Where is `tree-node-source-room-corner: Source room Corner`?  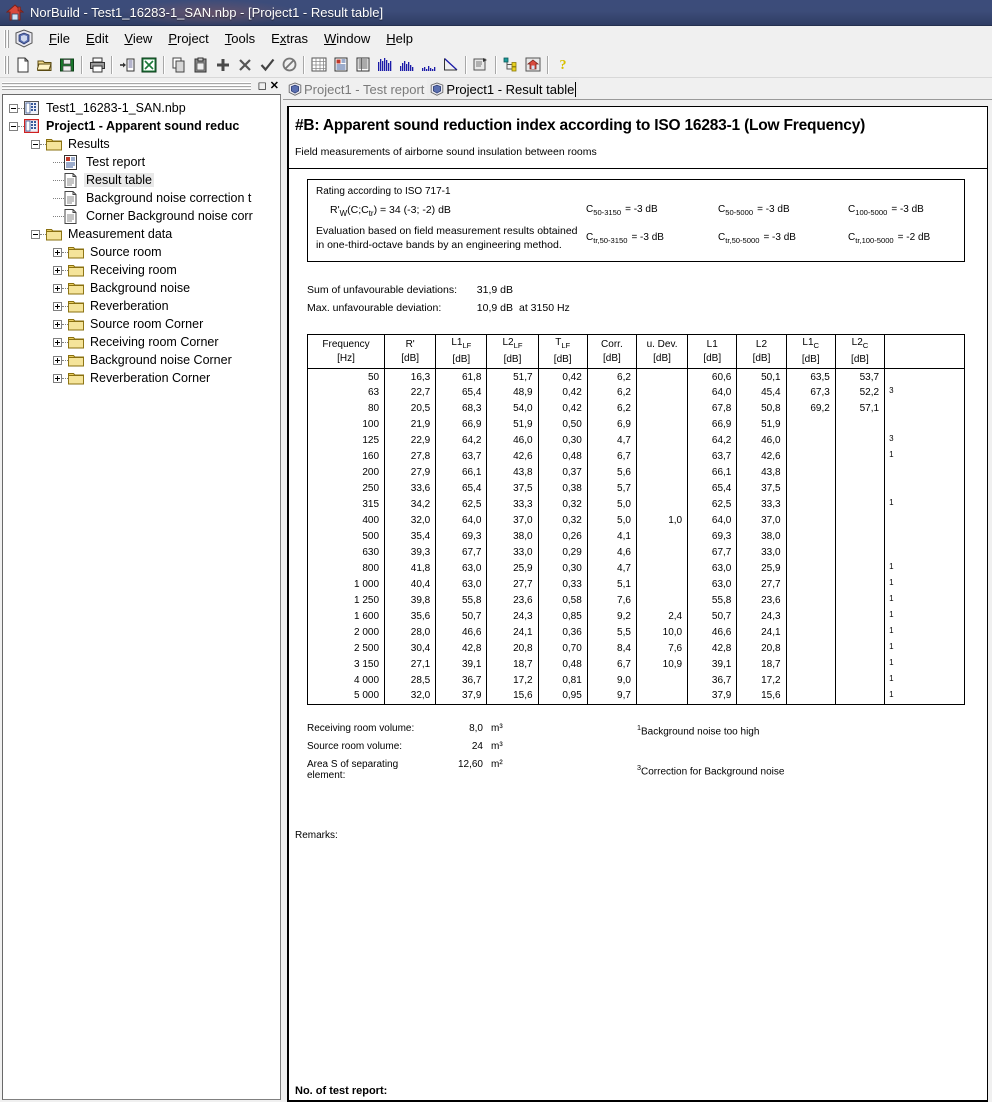 tree-node-source-room-corner: Source room Corner is located at coordinates (141, 324).